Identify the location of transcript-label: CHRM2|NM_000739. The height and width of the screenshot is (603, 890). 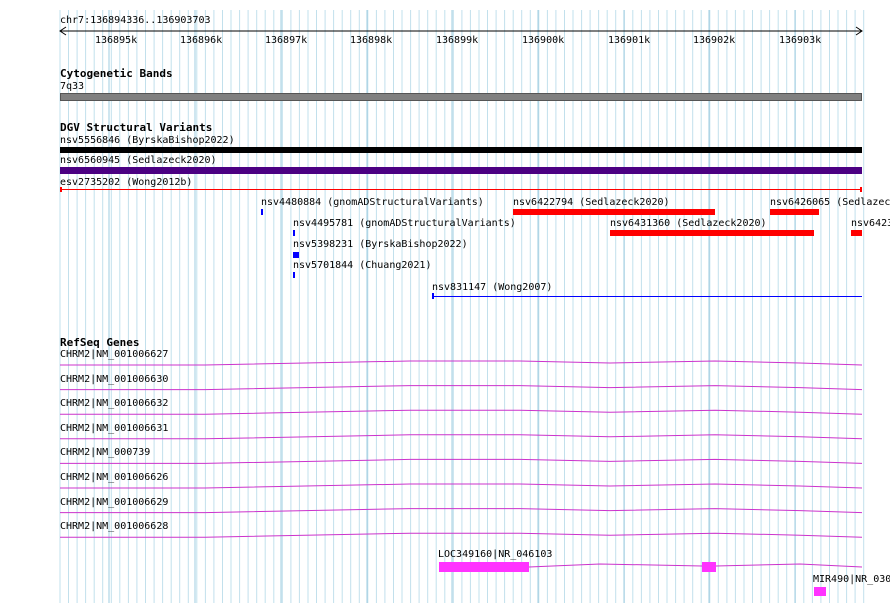
(105, 453).